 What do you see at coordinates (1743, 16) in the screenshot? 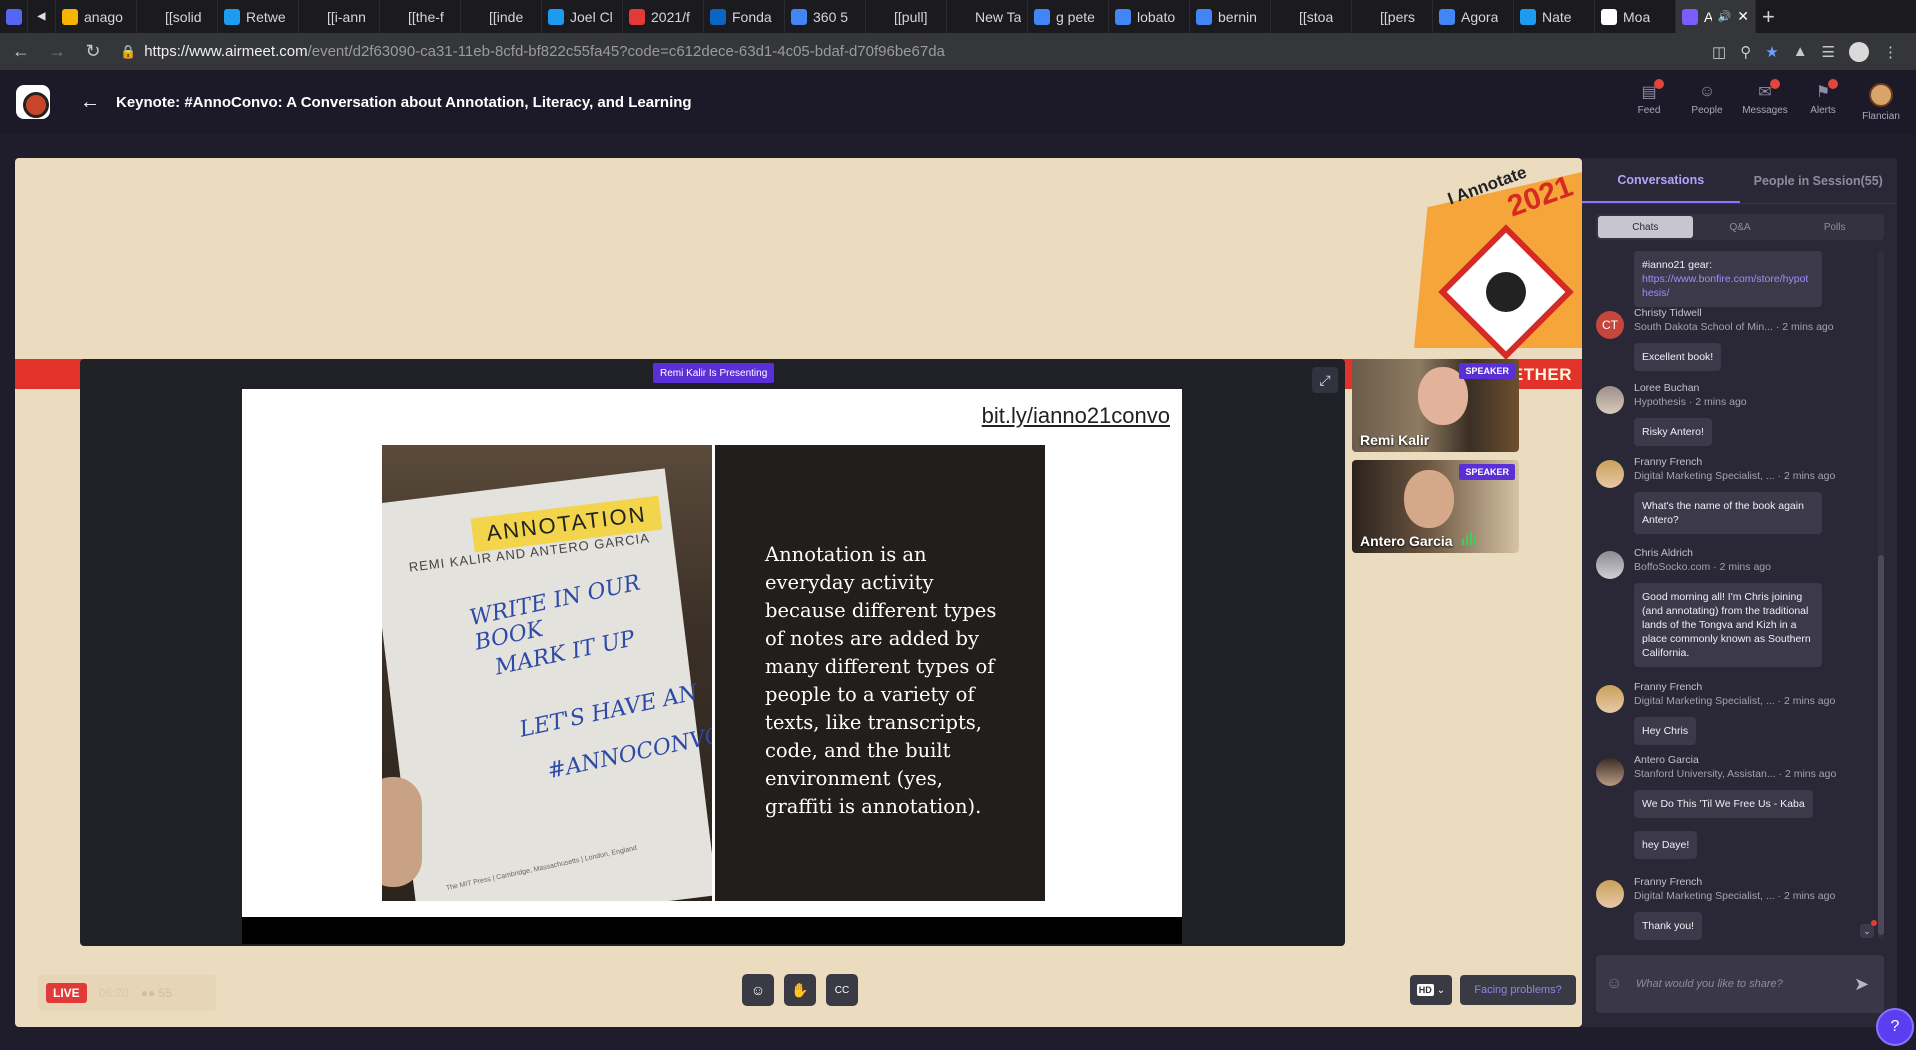
I see `close-icon: ✕` at bounding box center [1743, 16].